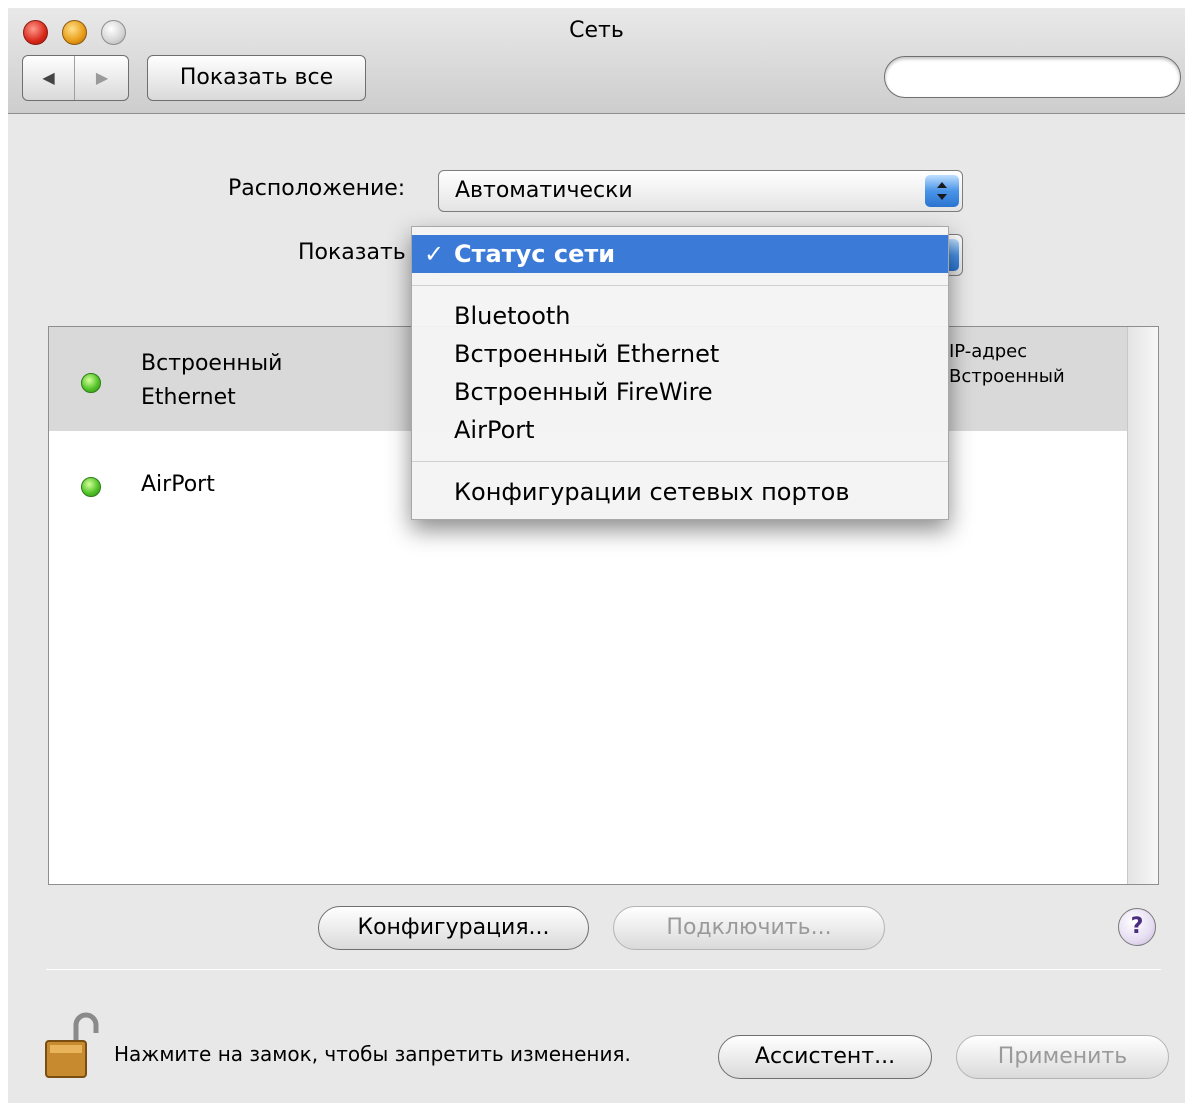 This screenshot has width=1185, height=1103. What do you see at coordinates (680, 316) in the screenshot?
I see `menu-item-bluetooth: Bluetooth` at bounding box center [680, 316].